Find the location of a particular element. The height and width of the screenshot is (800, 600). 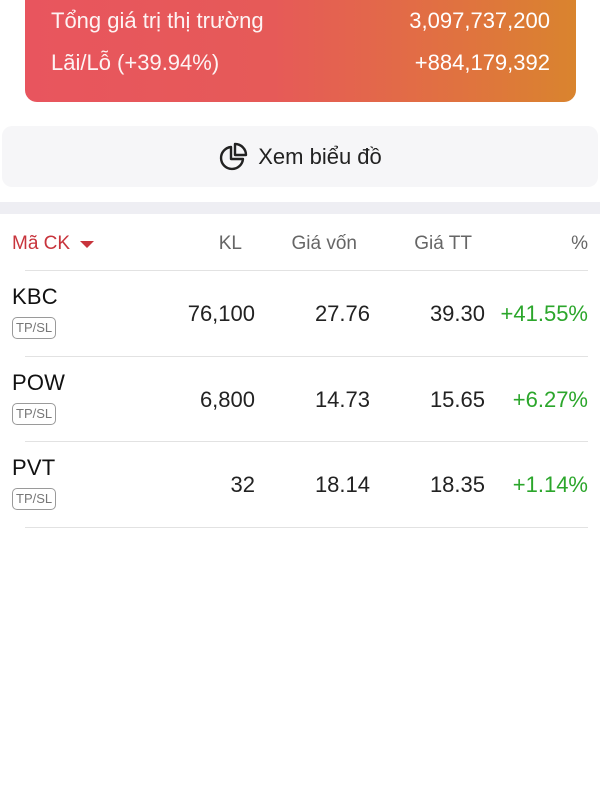

symbol-header-label: Mã CK is located at coordinates (41, 243).